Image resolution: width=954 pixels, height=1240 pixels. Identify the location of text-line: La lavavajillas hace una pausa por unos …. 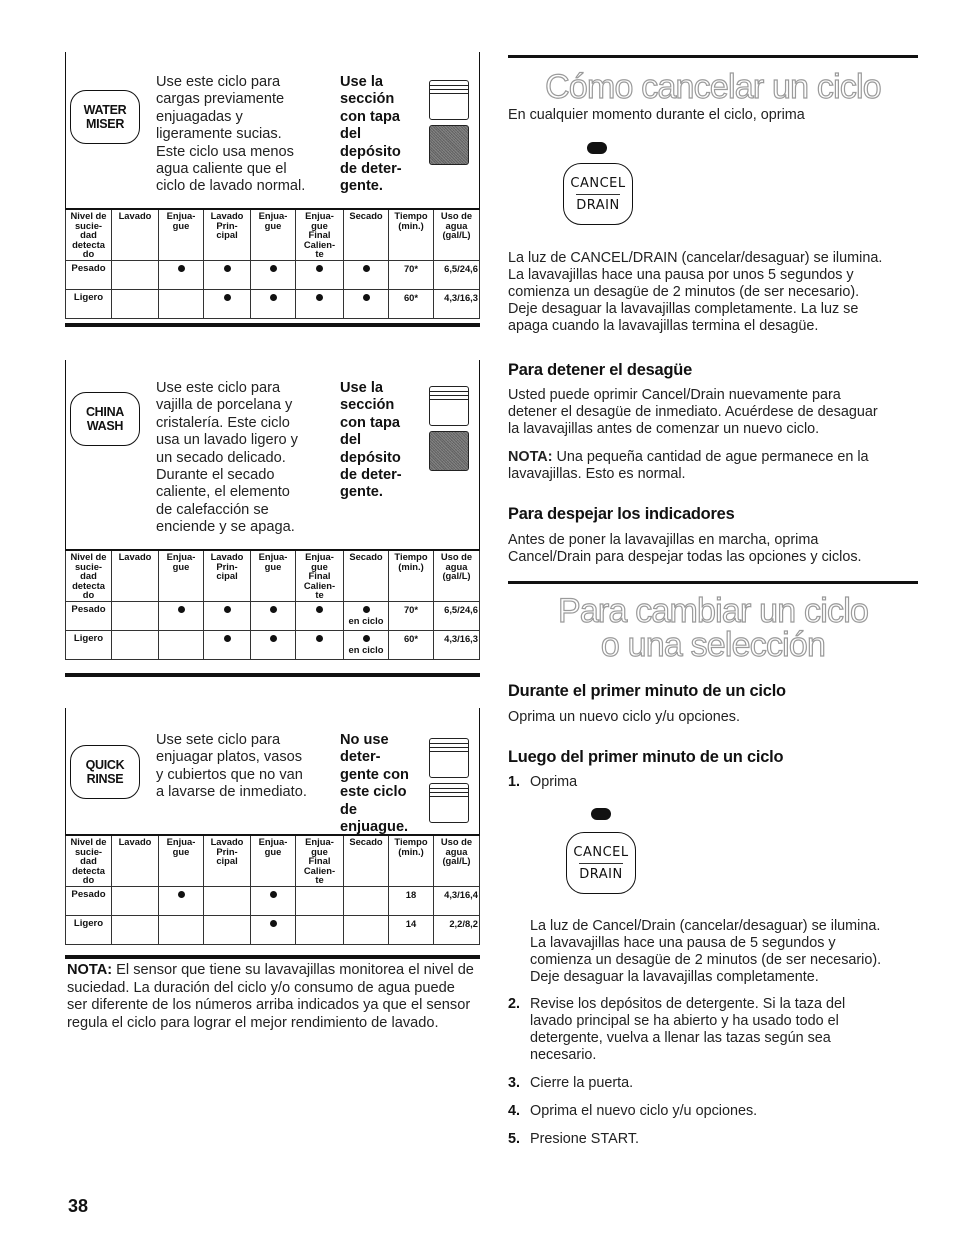
(681, 275).